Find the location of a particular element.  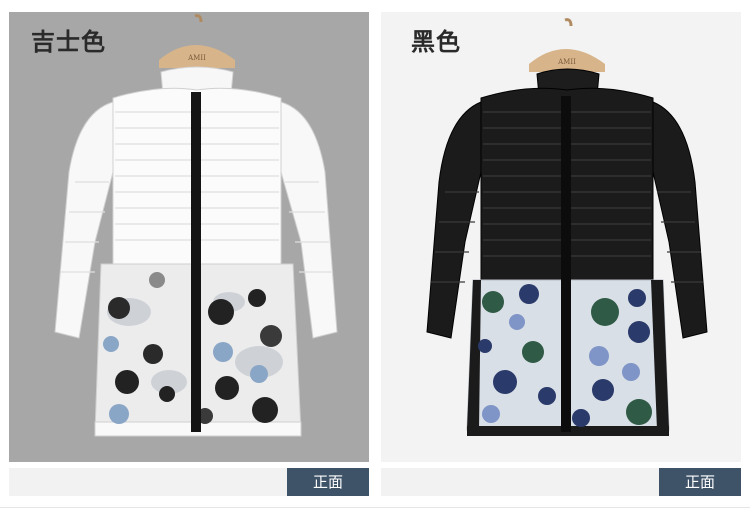

view-strip-cream: 正面 is located at coordinates (189, 482).